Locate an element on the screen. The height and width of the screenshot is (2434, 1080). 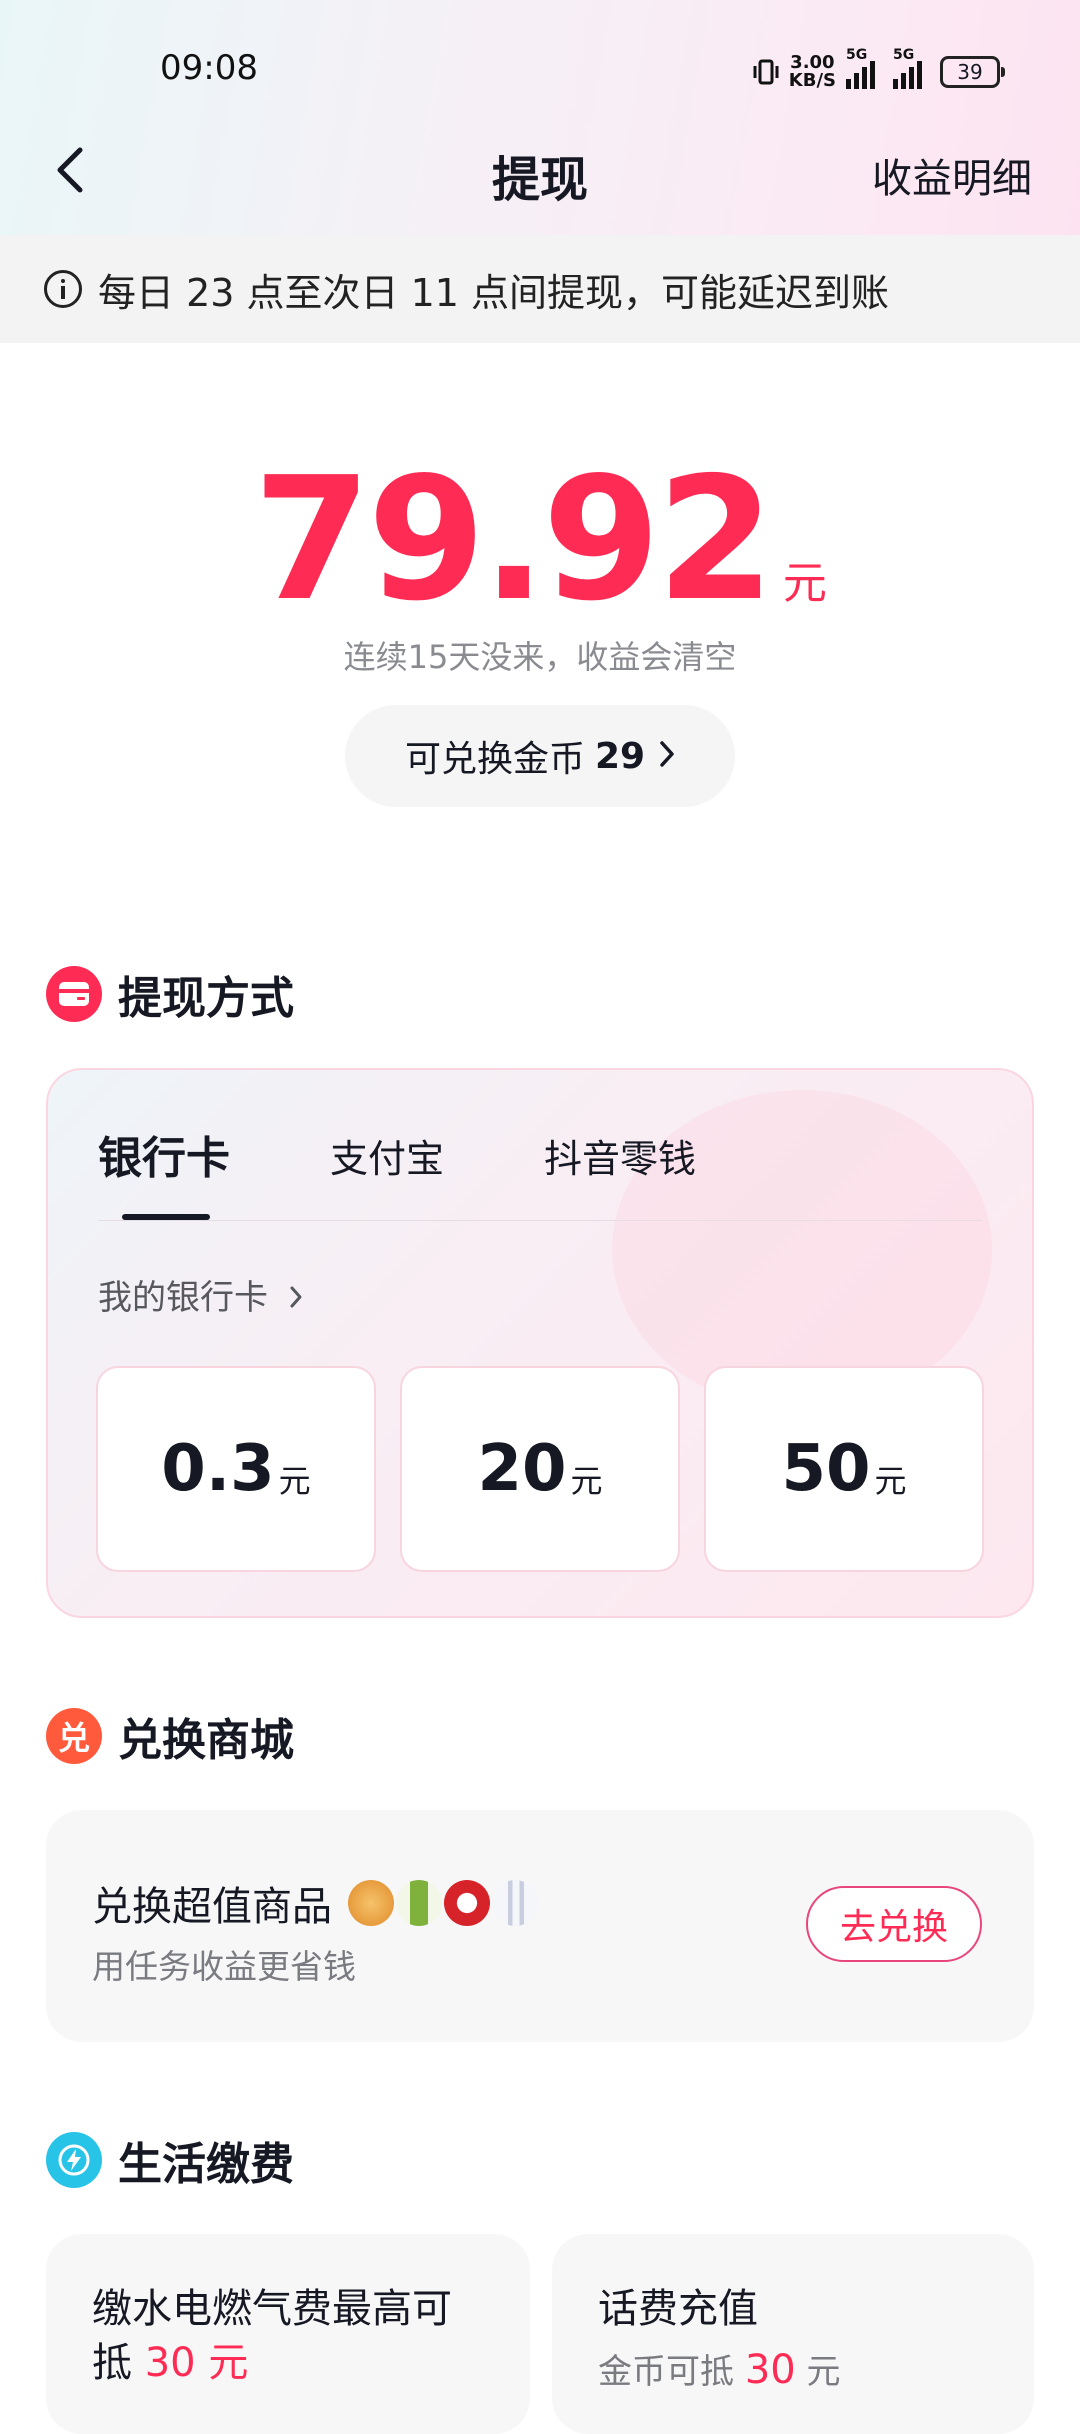
balance: 79.92 元 is located at coordinates (540, 540).